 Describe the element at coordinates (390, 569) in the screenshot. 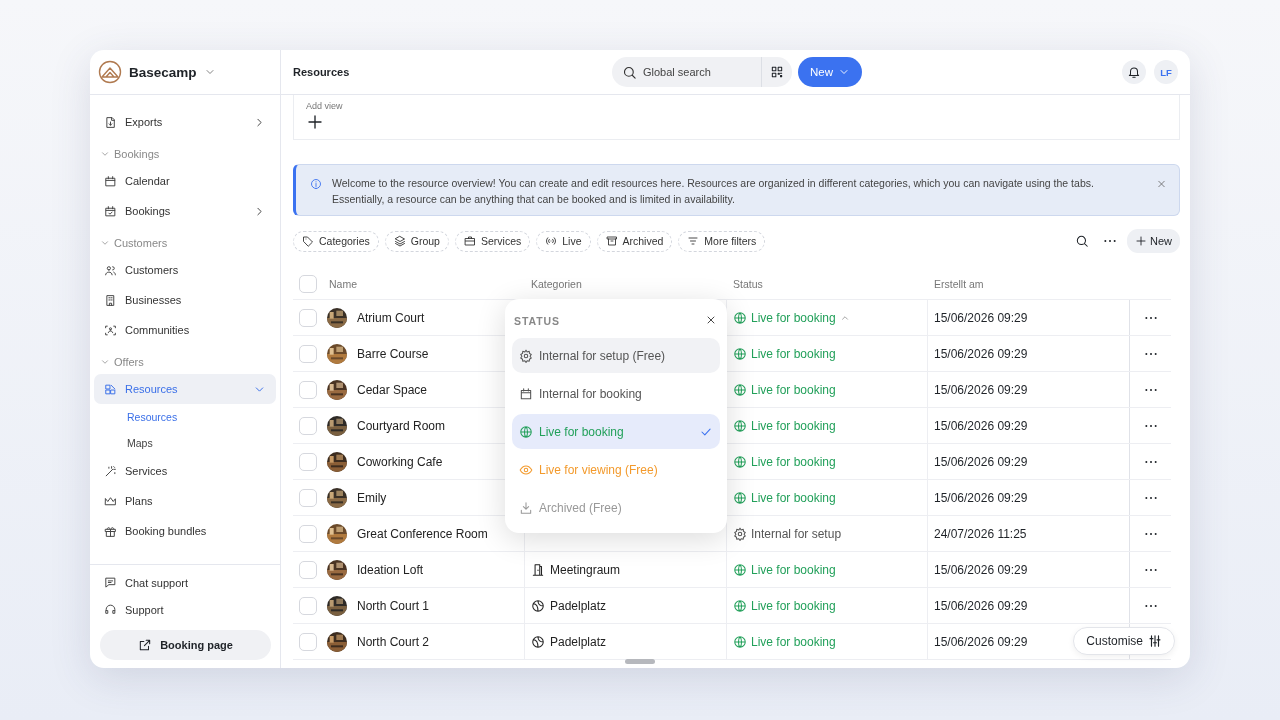

I see `resource-name: Ideation Loft` at that location.